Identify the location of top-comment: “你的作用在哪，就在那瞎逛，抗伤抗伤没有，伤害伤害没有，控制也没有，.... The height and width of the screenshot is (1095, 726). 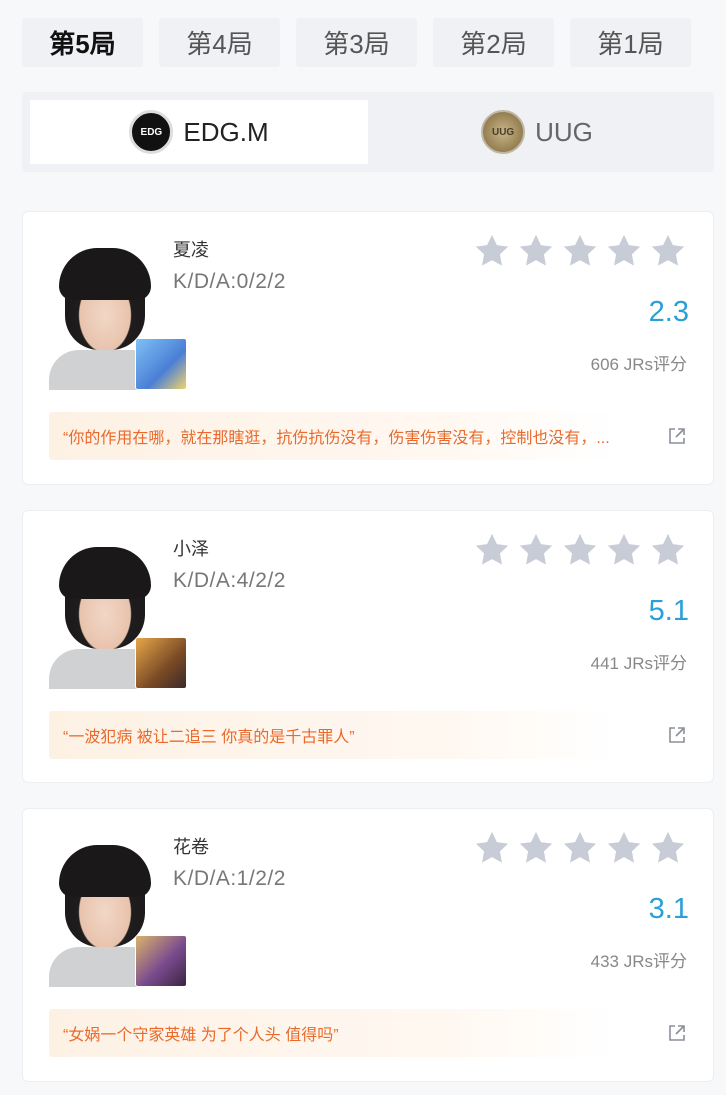
(332, 436).